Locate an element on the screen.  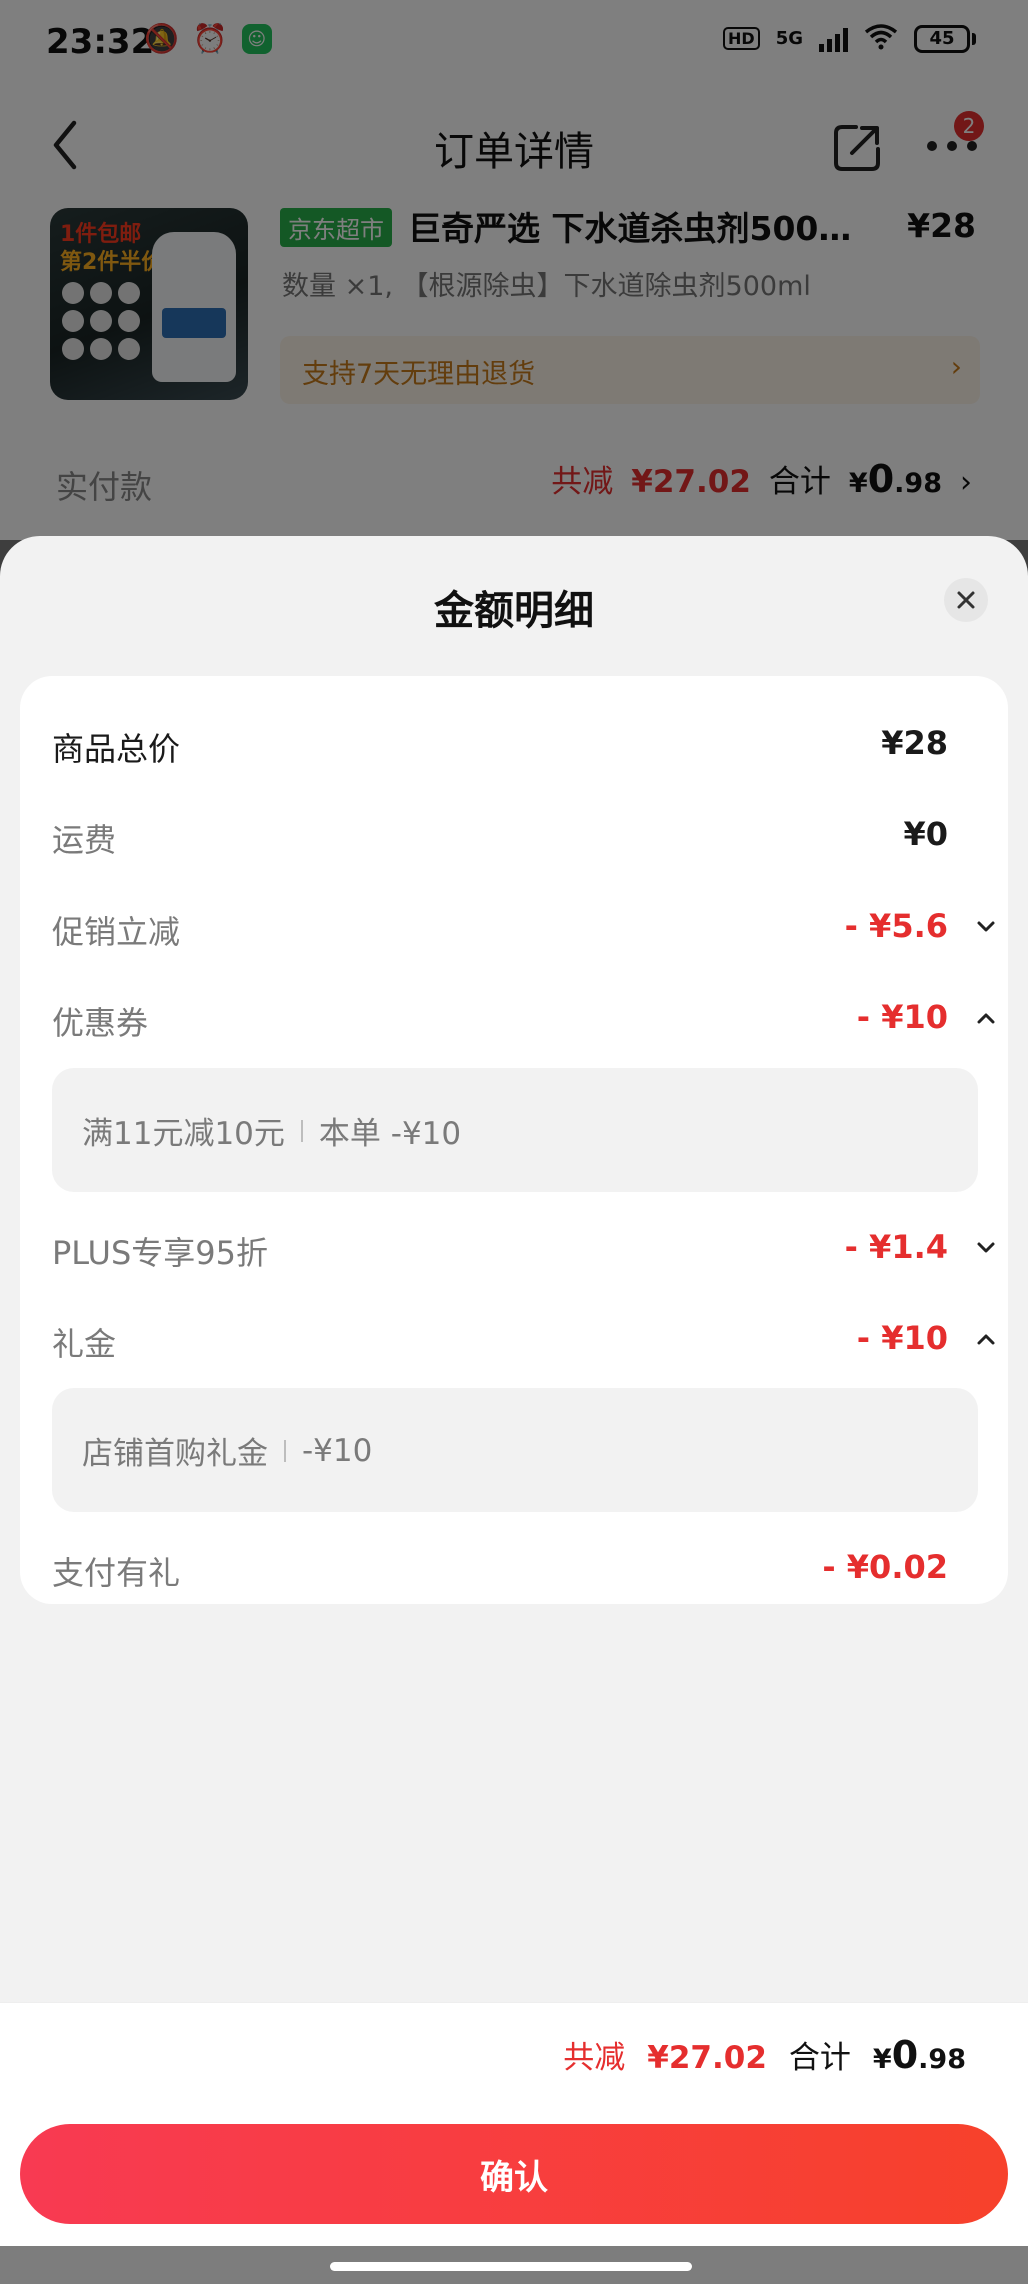
confirm-area: 确认 is located at coordinates (514, 2178).